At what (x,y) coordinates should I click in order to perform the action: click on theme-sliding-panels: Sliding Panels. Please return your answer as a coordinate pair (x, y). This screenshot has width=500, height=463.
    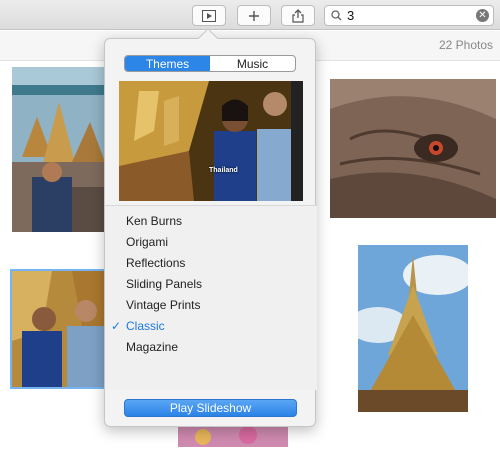
    Looking at the image, I should click on (164, 284).